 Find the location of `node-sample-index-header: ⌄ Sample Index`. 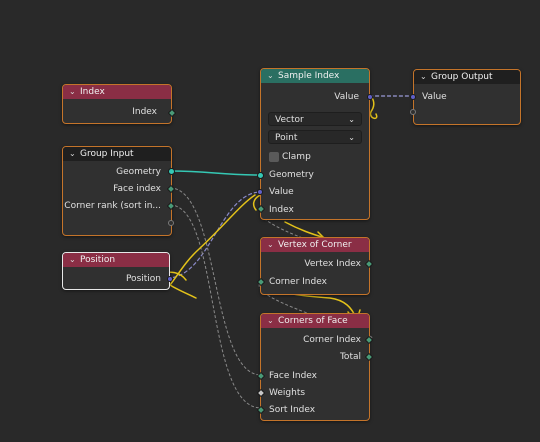

node-sample-index-header: ⌄ Sample Index is located at coordinates (315, 76).